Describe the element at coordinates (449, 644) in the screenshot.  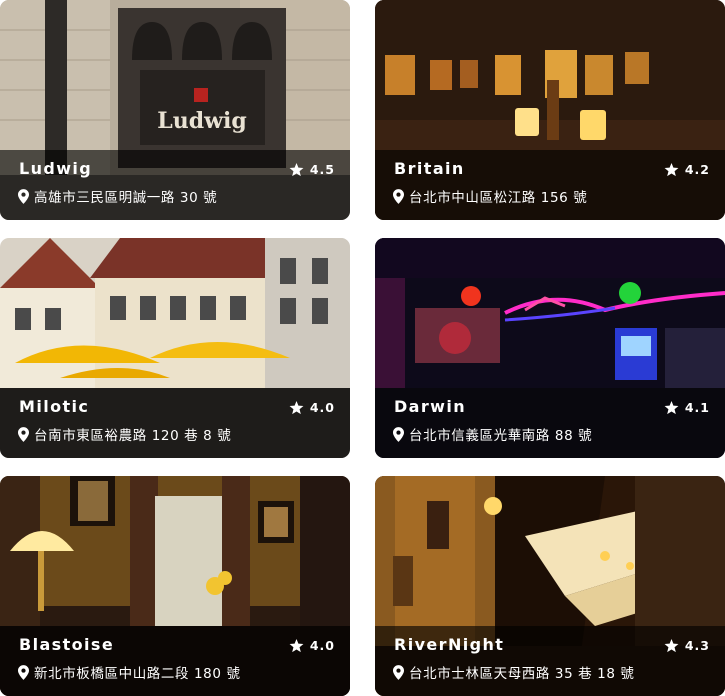
I see `bar-name: RiverNight` at that location.